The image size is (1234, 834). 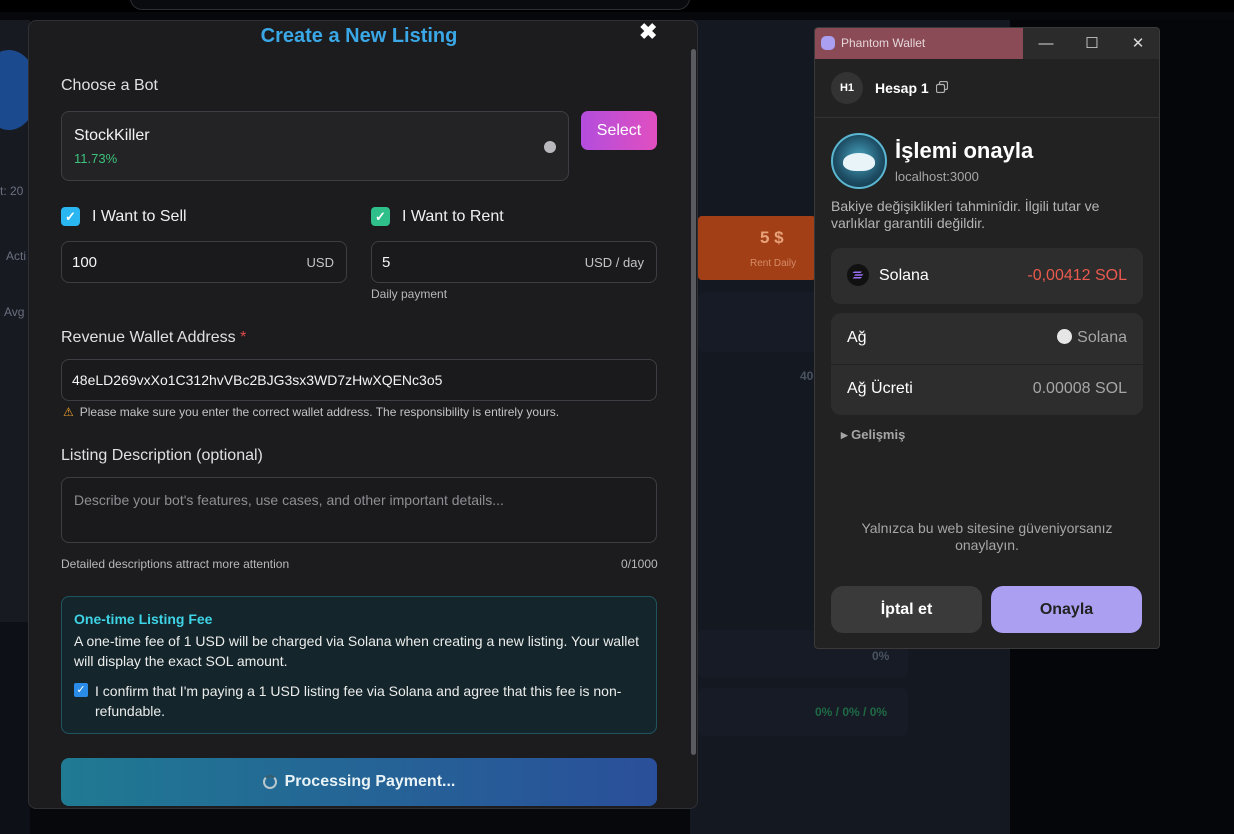 What do you see at coordinates (906, 609) in the screenshot?
I see `cancel-button: İptal et` at bounding box center [906, 609].